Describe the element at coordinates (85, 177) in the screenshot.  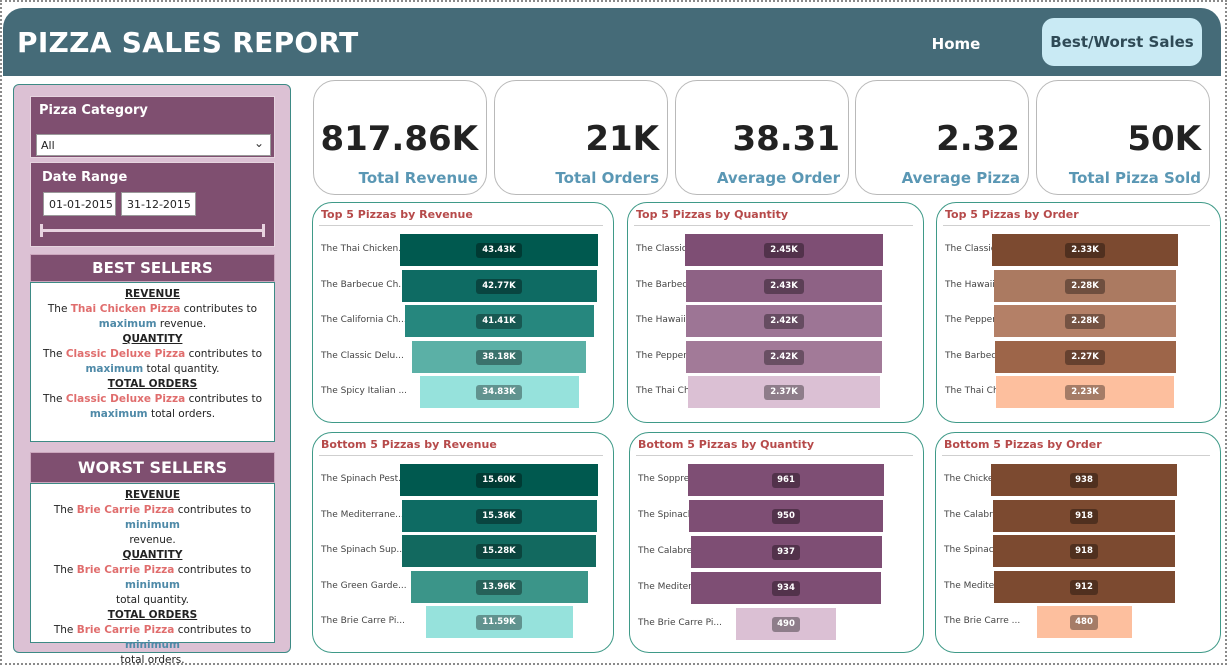
I see `date-range-label: Date Range` at that location.